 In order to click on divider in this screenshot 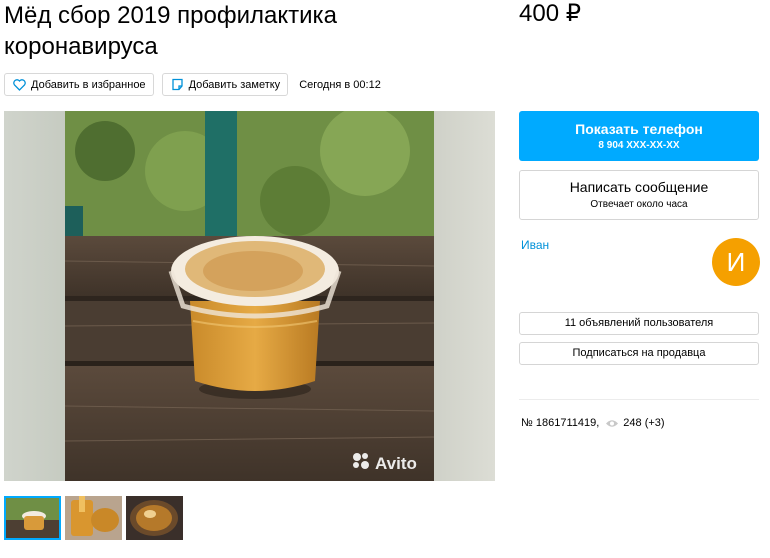, I will do `click(639, 399)`.